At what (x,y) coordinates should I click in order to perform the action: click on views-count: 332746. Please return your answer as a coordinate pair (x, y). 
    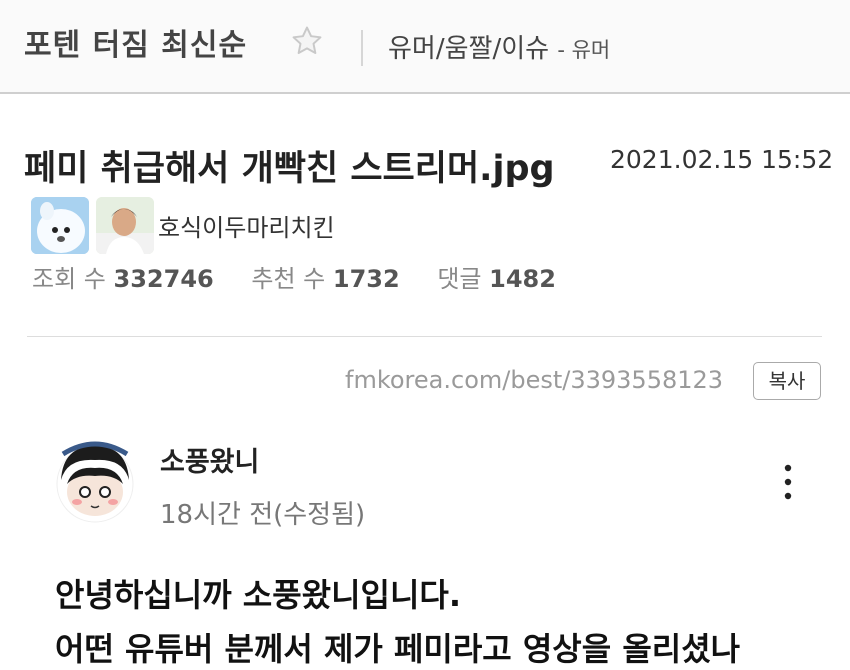
    Looking at the image, I should click on (163, 279).